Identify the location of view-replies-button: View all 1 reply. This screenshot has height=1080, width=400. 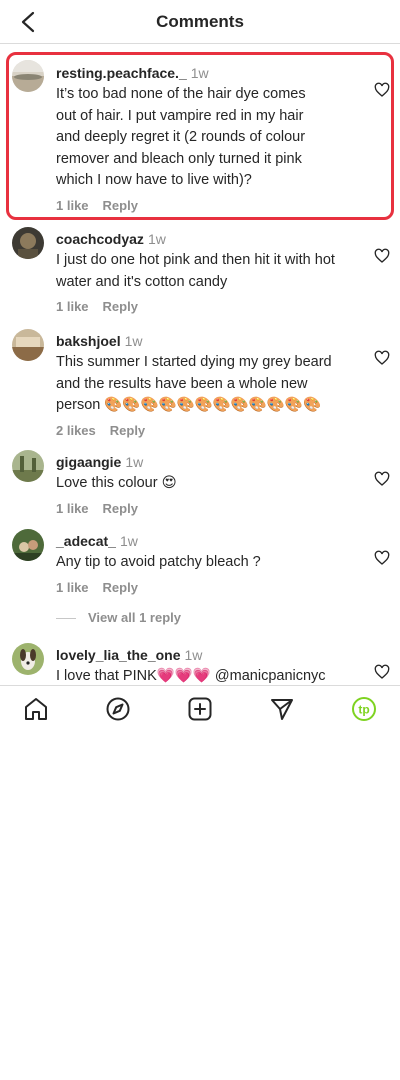
(118, 617).